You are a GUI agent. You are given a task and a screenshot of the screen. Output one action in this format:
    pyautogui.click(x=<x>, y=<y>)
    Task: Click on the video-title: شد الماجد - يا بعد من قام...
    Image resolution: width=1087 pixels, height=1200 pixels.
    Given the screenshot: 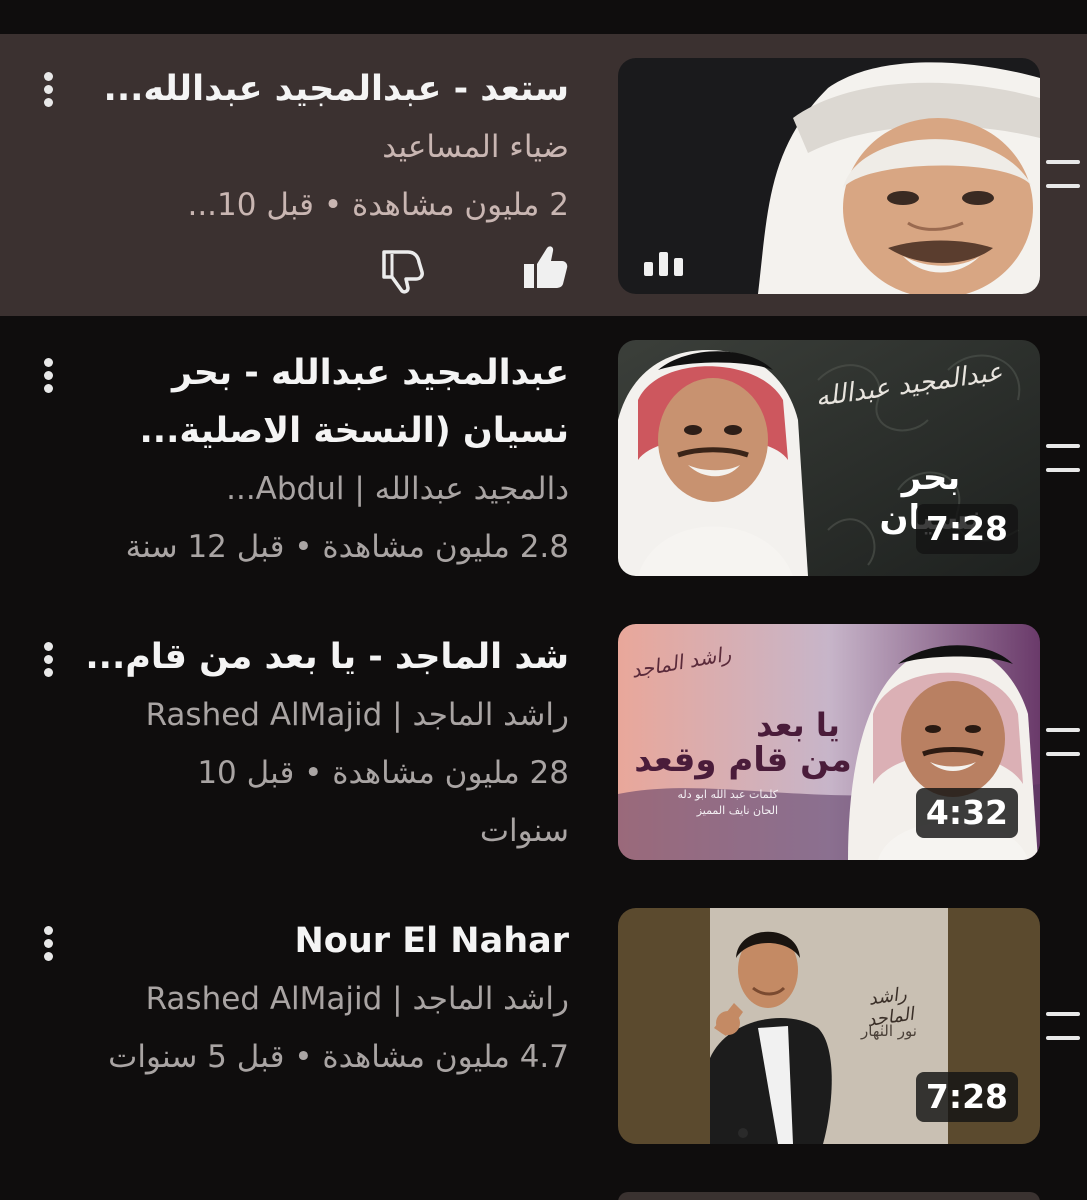 What is the action you would take?
    pyautogui.click(x=327, y=657)
    